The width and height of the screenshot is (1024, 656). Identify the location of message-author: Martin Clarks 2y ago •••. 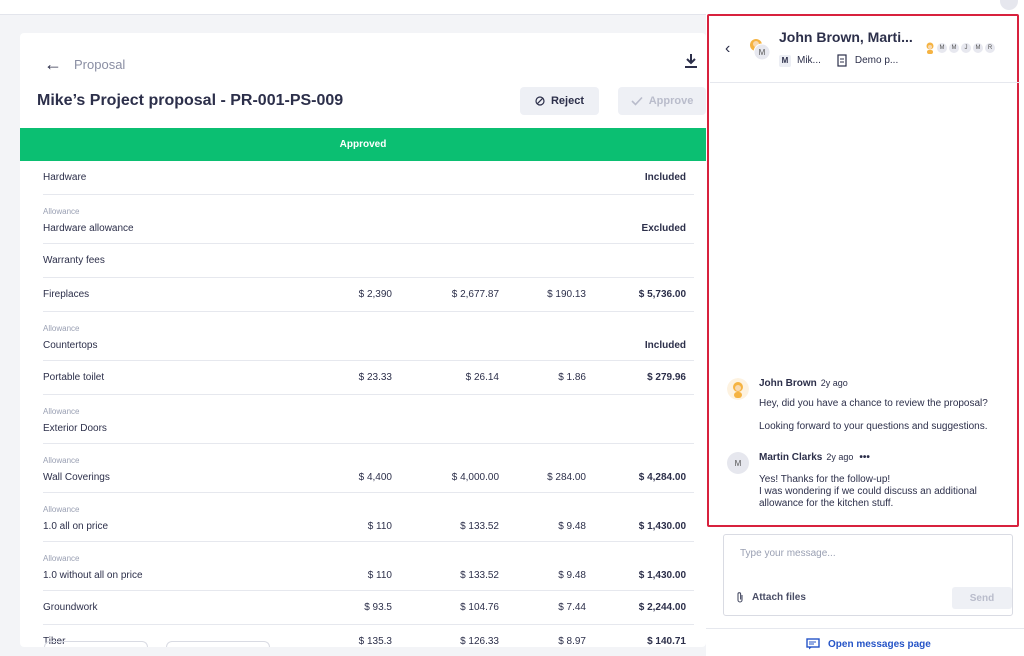
(814, 457).